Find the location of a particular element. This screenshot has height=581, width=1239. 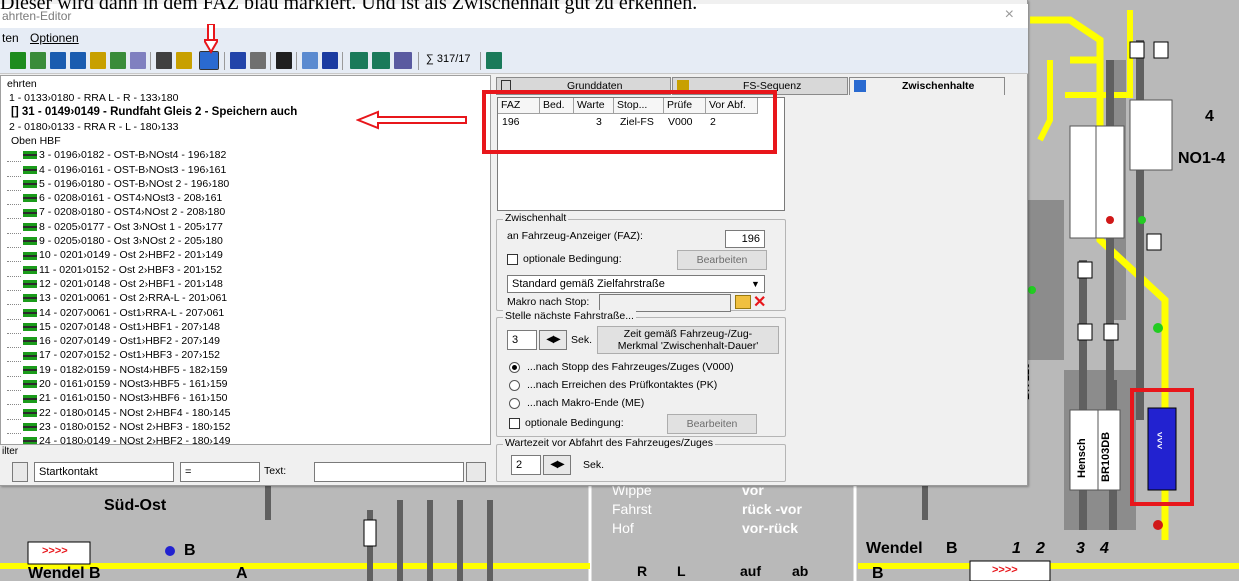

tree-item: 19 - 0182›0159 - NOst4›HBF5 - 182›159 is located at coordinates (117, 370).